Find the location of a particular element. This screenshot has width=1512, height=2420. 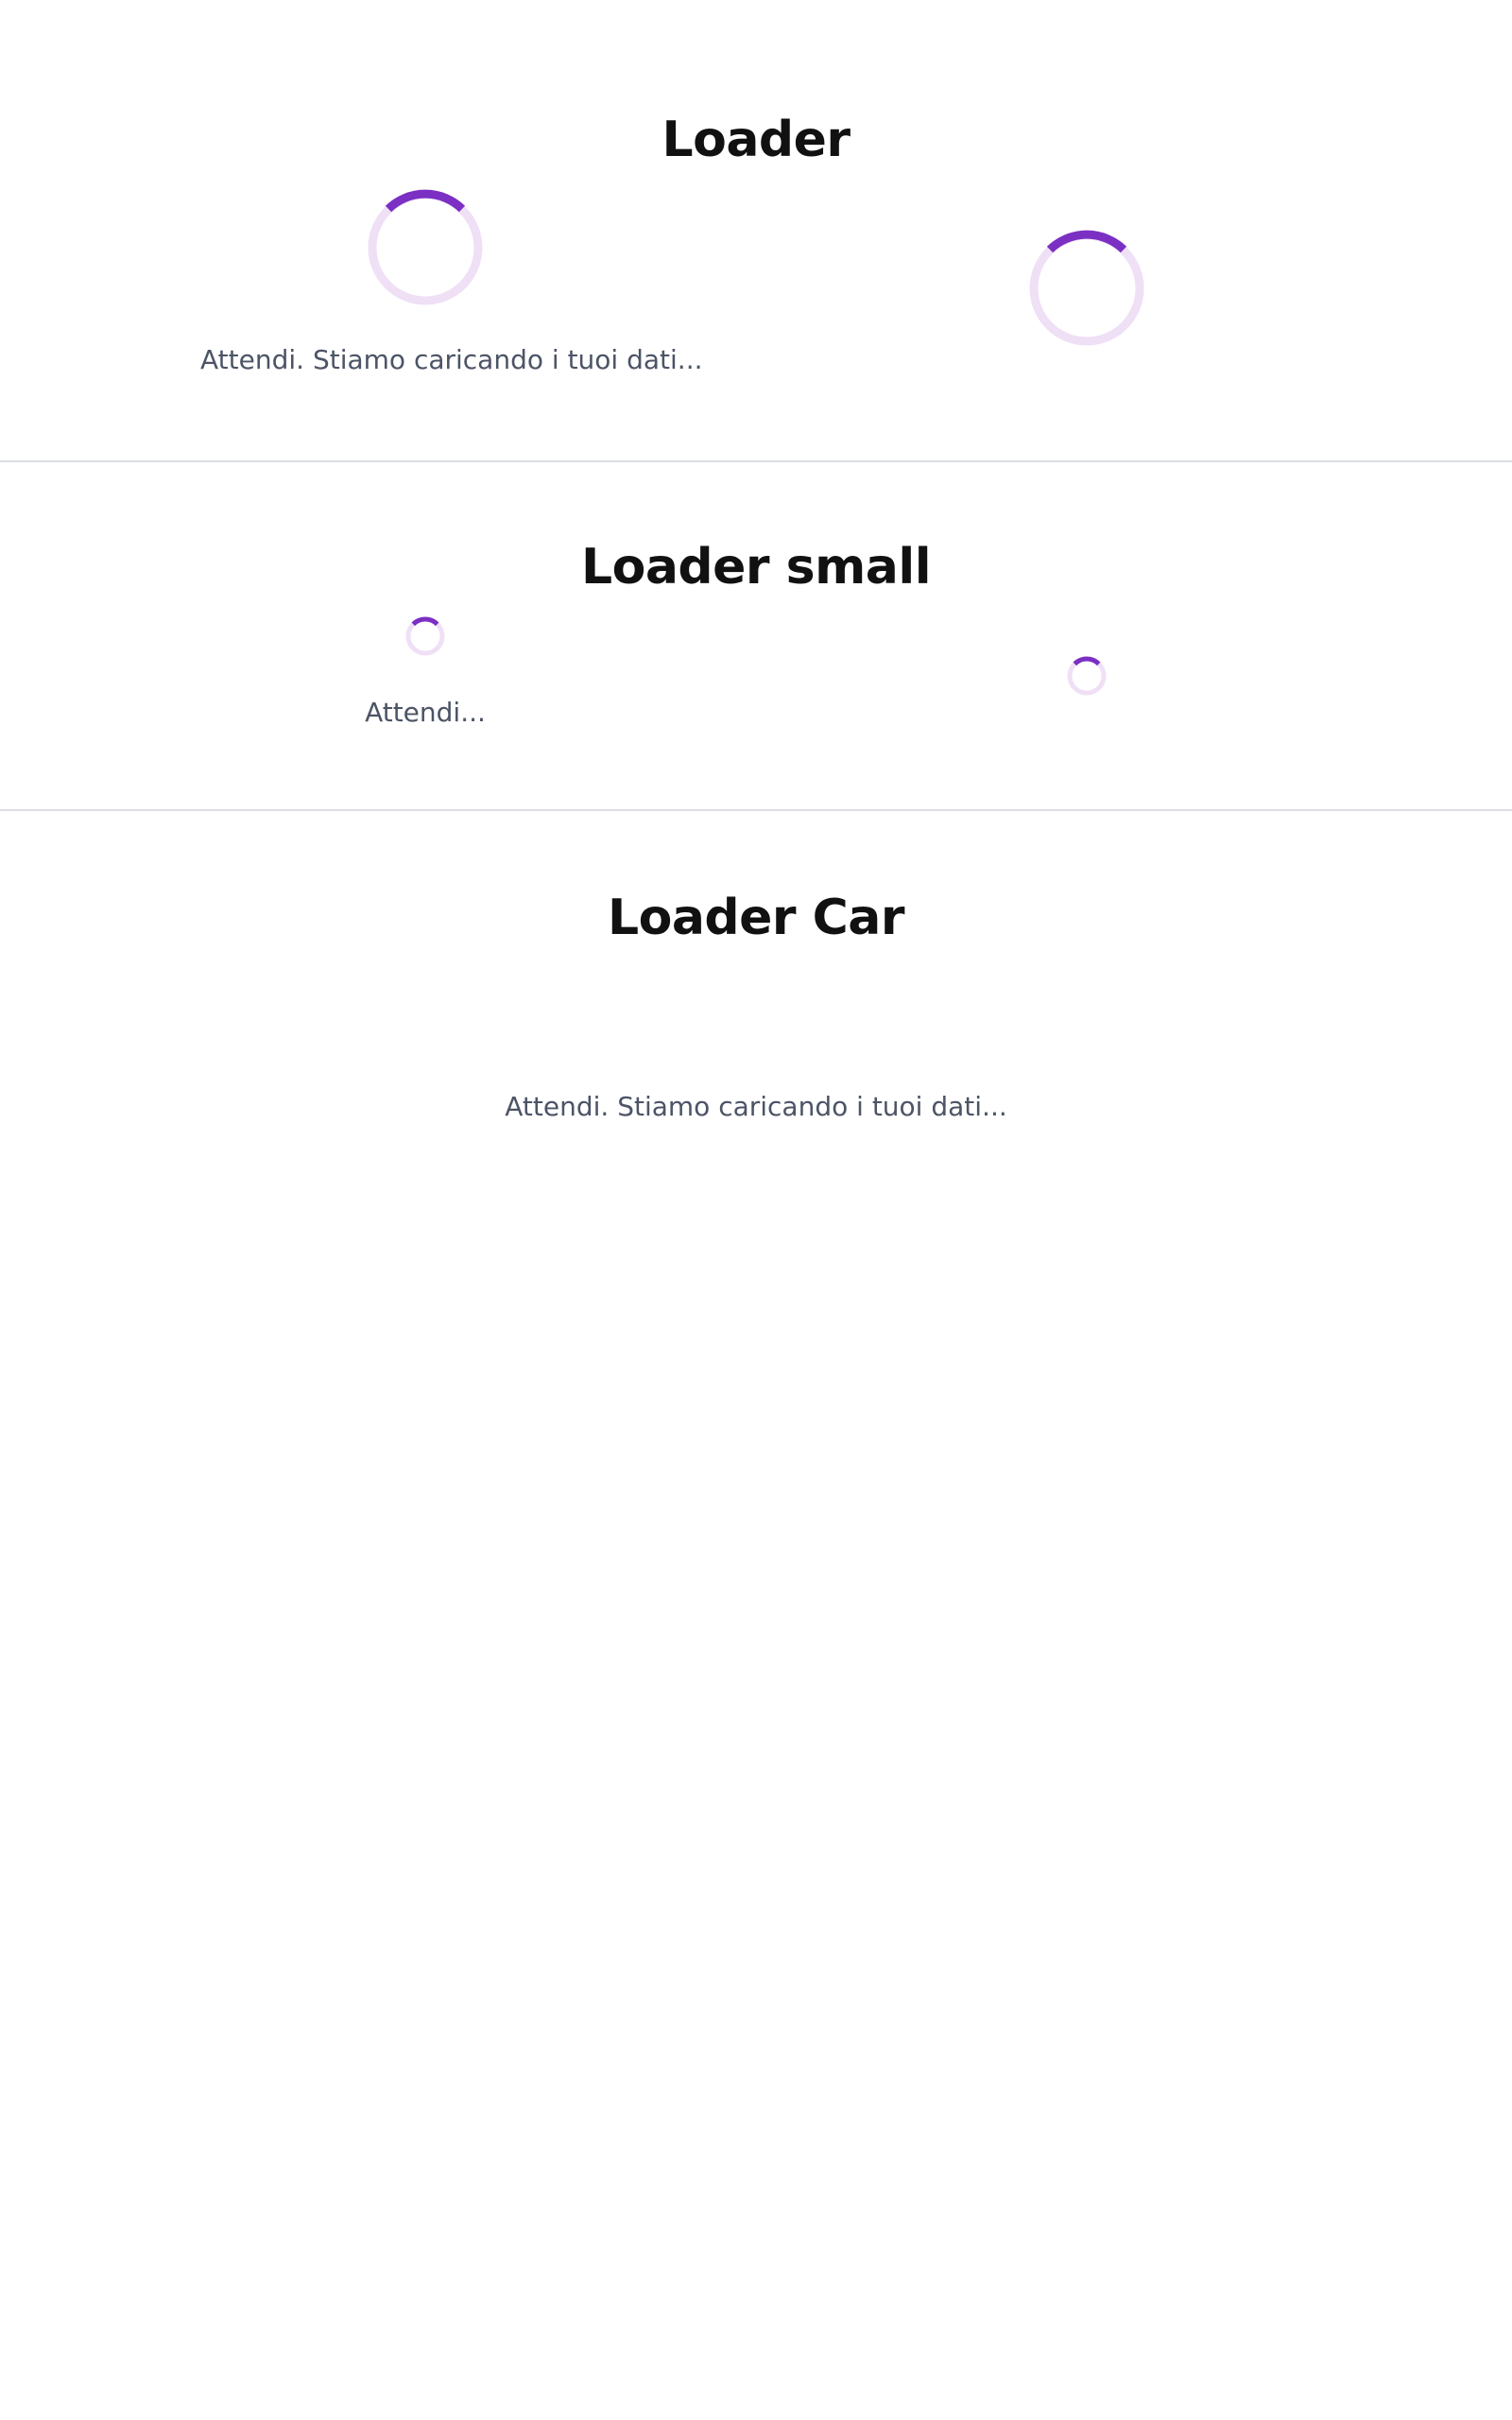

loader-spinner-with-caption is located at coordinates (425, 247).